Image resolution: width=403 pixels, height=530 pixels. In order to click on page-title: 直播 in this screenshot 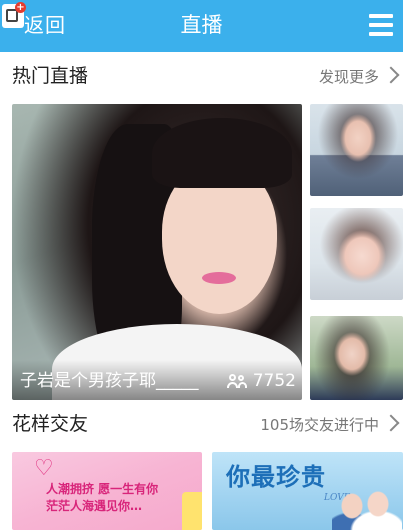, I will do `click(201, 25)`.